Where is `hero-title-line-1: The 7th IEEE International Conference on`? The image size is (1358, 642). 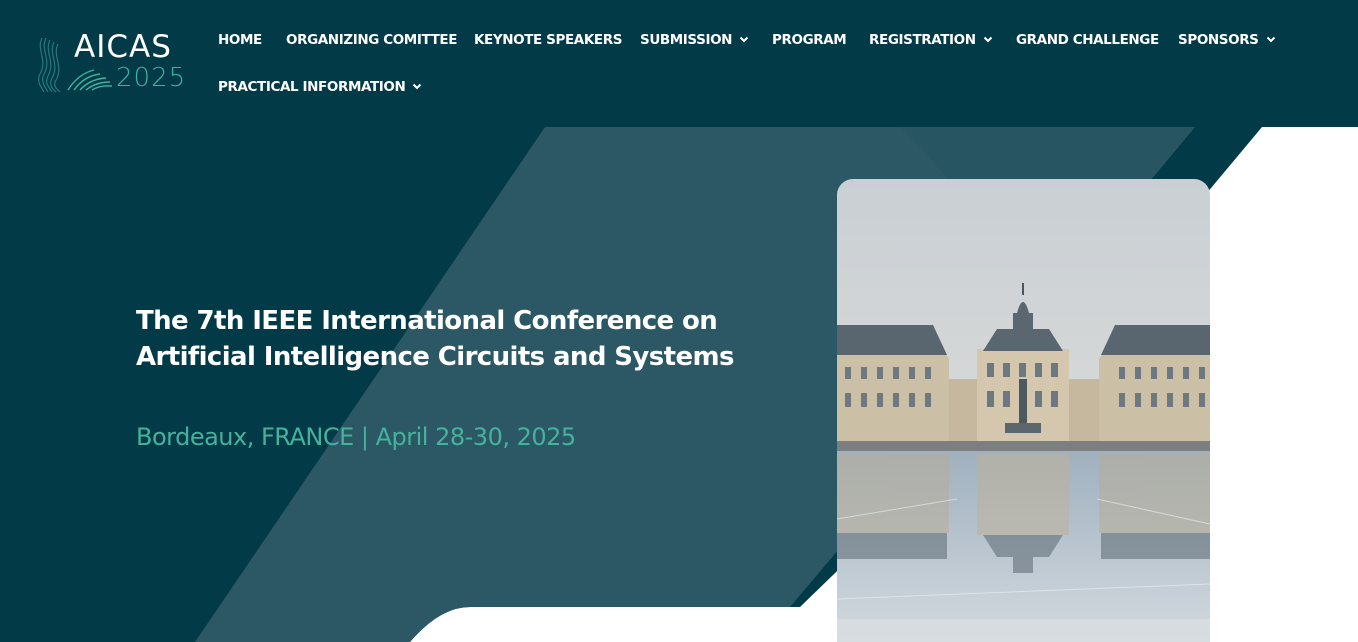 hero-title-line-1: The 7th IEEE International Conference on is located at coordinates (427, 321).